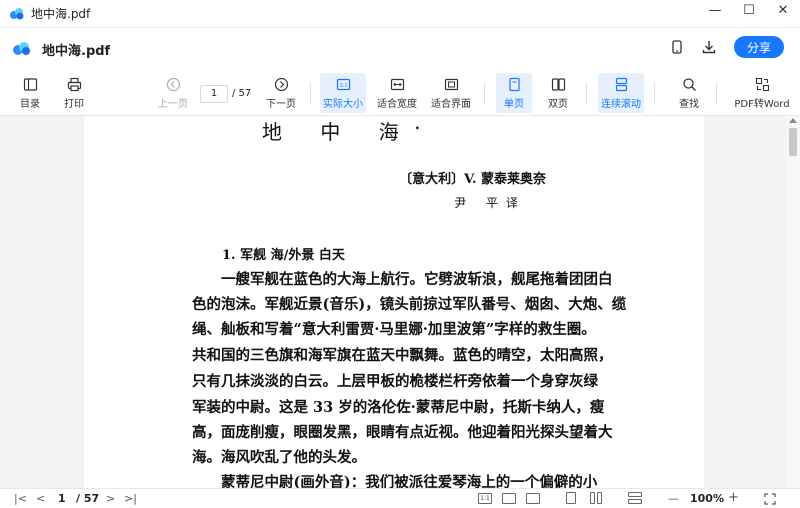  Describe the element at coordinates (793, 302) in the screenshot. I see `vertical-scrollbar` at that location.